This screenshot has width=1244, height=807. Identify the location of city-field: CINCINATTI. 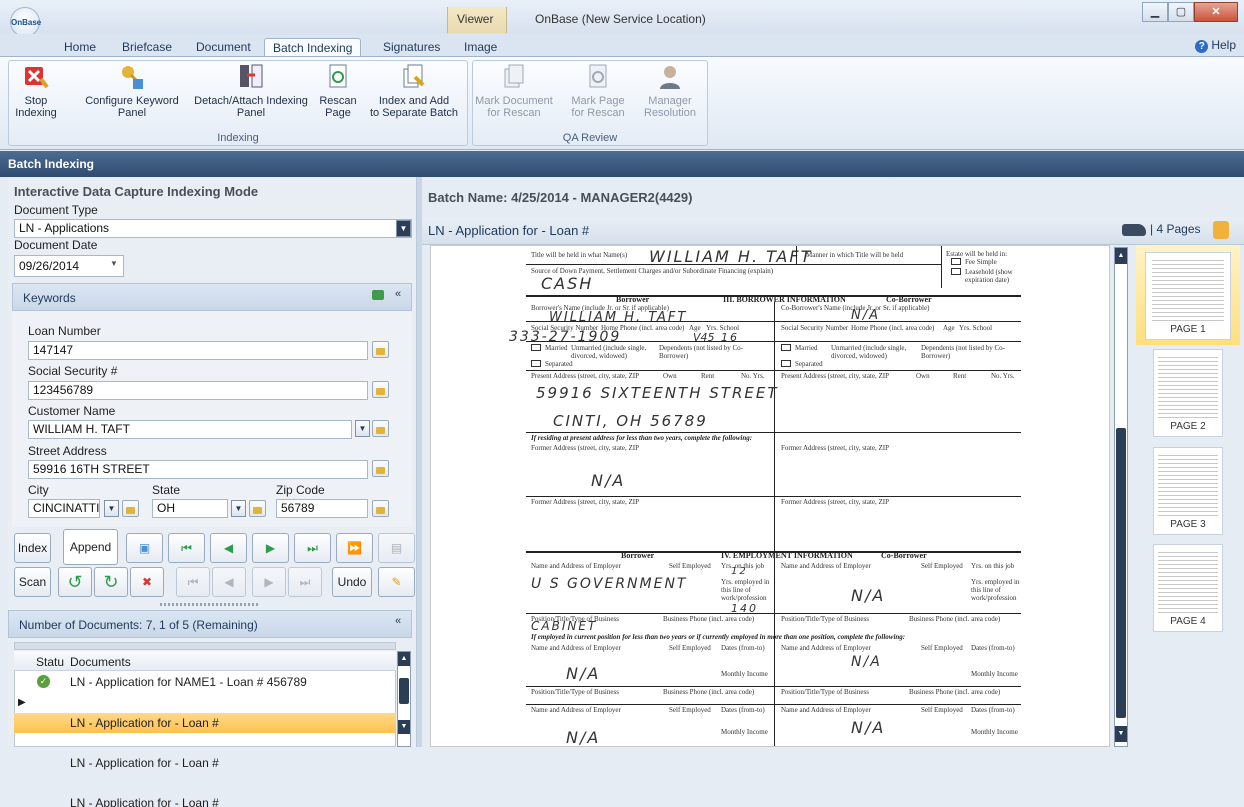
(64, 508).